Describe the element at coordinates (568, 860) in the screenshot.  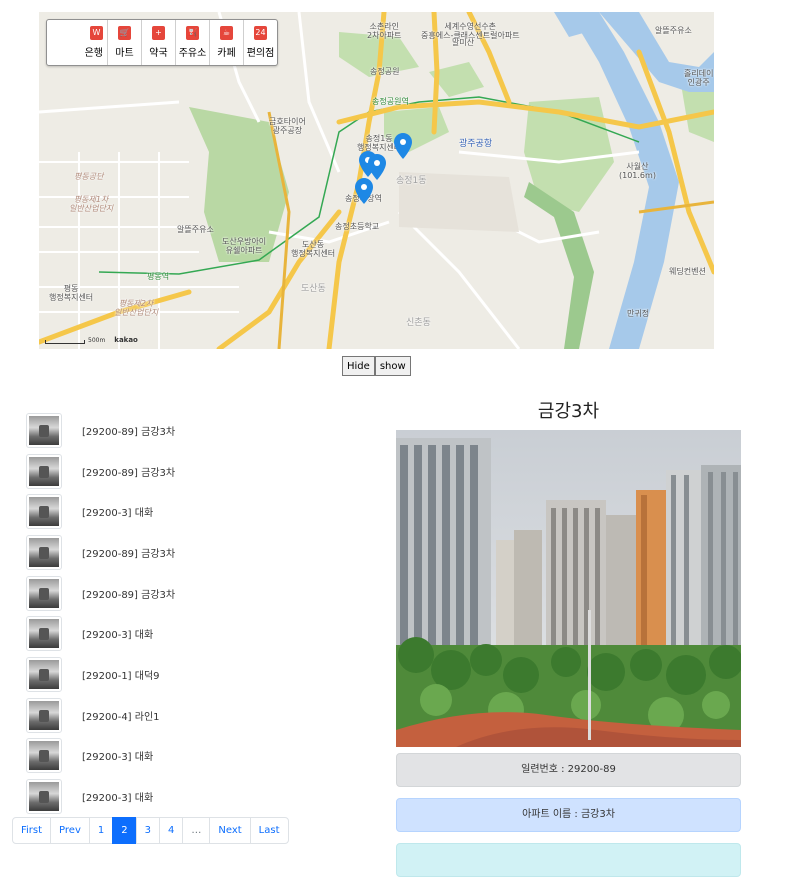
I see `info-box-partial` at that location.